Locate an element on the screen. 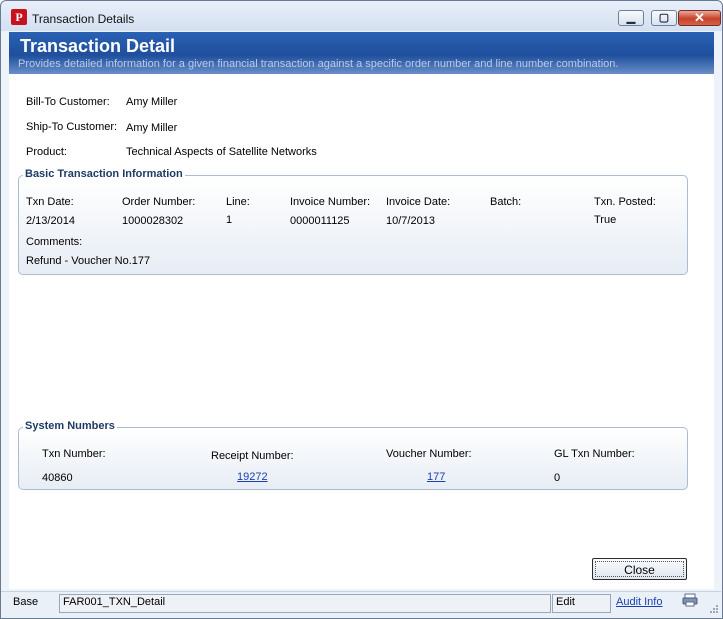 Image resolution: width=723 pixels, height=619 pixels. status-form-name: FAR001_TXN_Detail is located at coordinates (305, 603).